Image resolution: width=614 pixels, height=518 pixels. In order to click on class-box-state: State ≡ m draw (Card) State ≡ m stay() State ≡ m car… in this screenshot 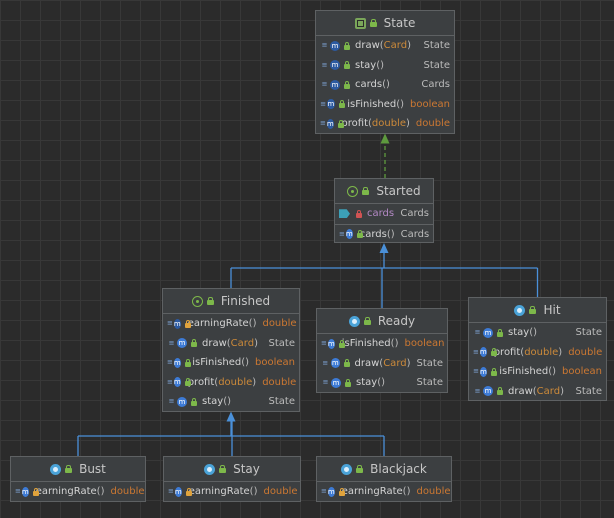, I will do `click(385, 72)`.